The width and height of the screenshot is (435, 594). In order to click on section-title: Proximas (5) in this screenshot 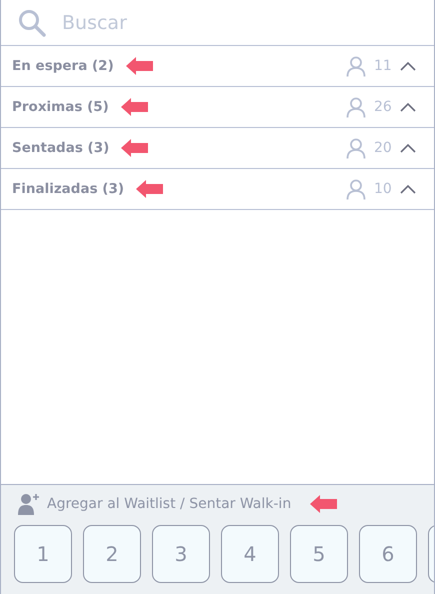, I will do `click(60, 107)`.